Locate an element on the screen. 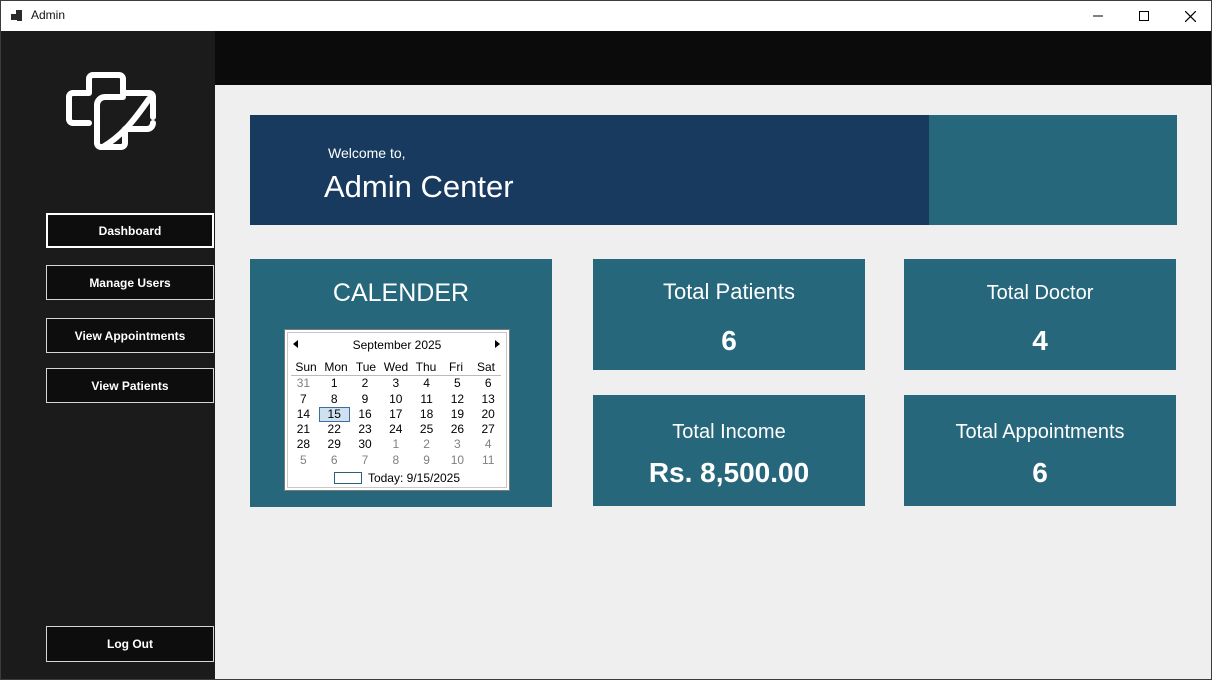  calendar-day: 23 is located at coordinates (365, 429).